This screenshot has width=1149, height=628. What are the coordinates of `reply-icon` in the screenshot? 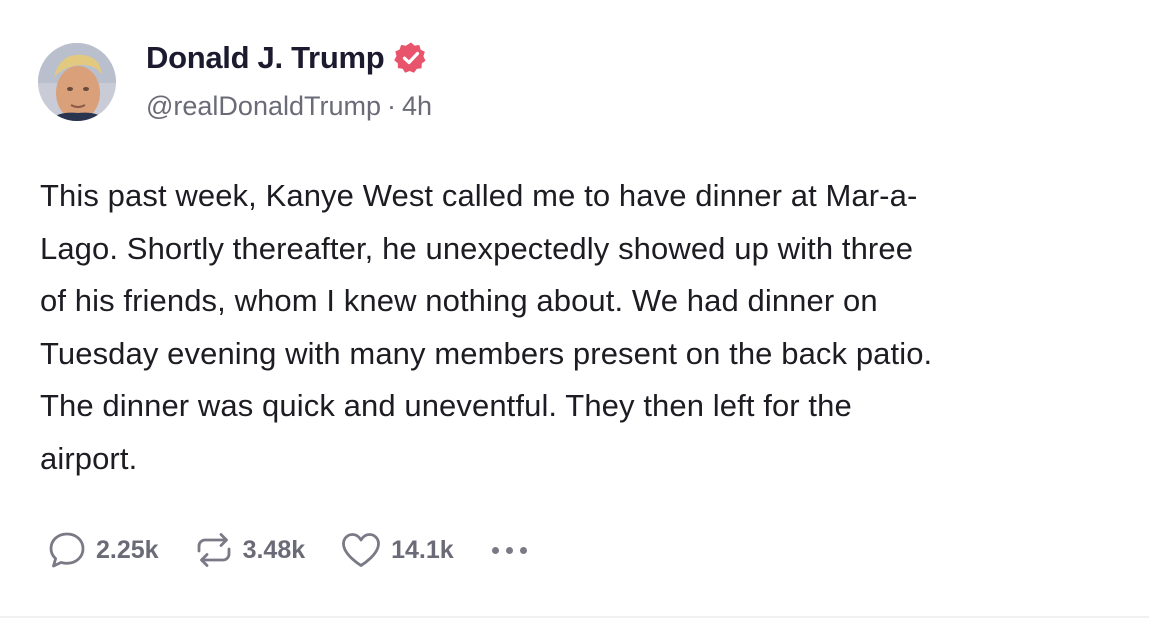 It's located at (67, 550).